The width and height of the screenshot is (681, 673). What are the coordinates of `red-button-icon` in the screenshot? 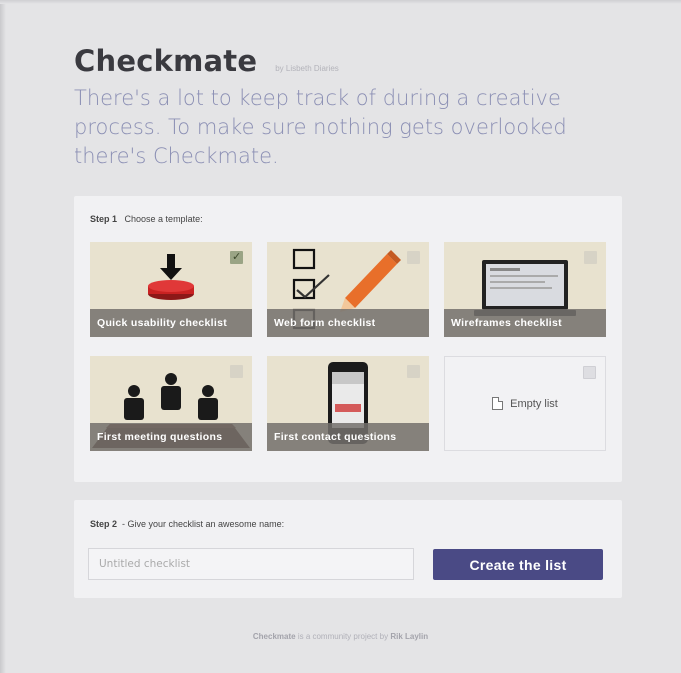 It's located at (171, 290).